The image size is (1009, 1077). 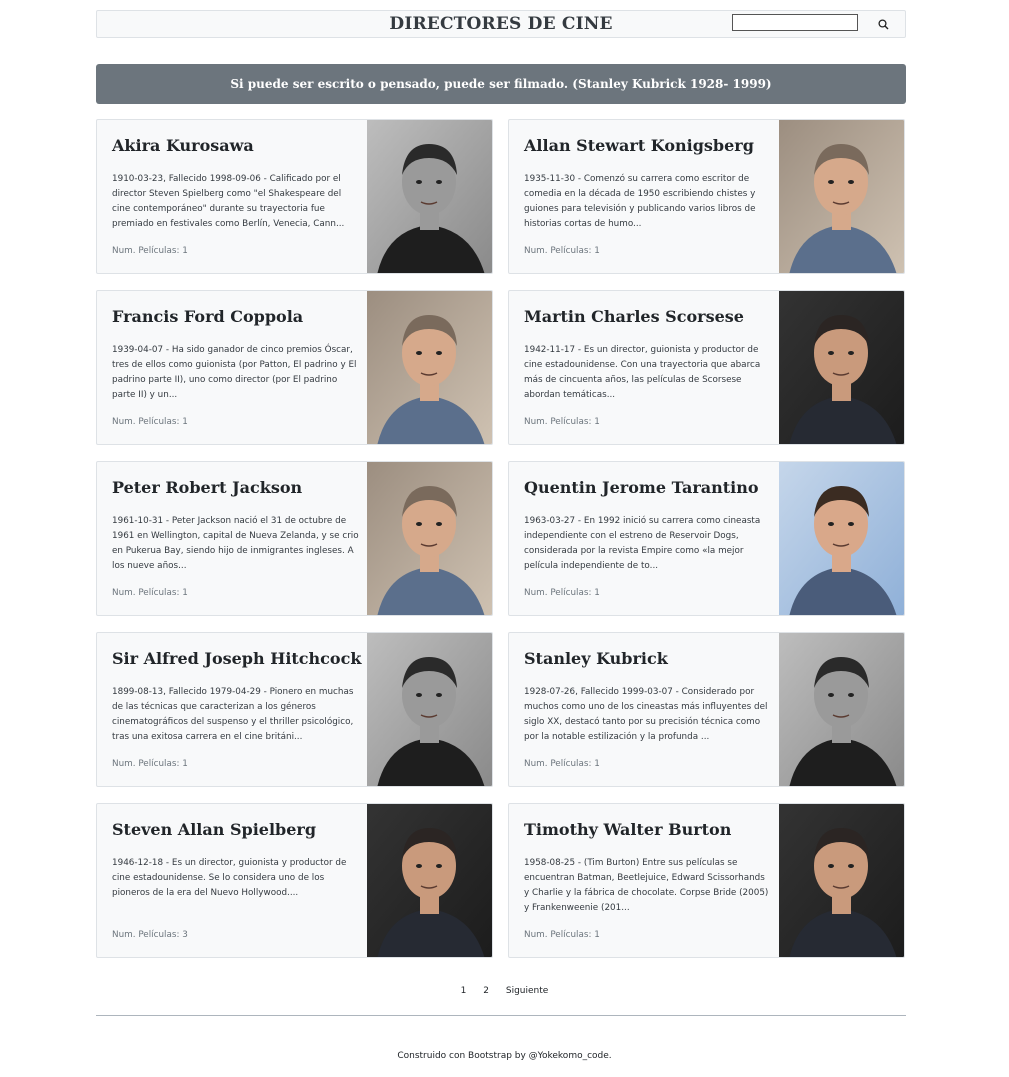 I want to click on navbar: DIRECTORES DE CINE, so click(x=501, y=24).